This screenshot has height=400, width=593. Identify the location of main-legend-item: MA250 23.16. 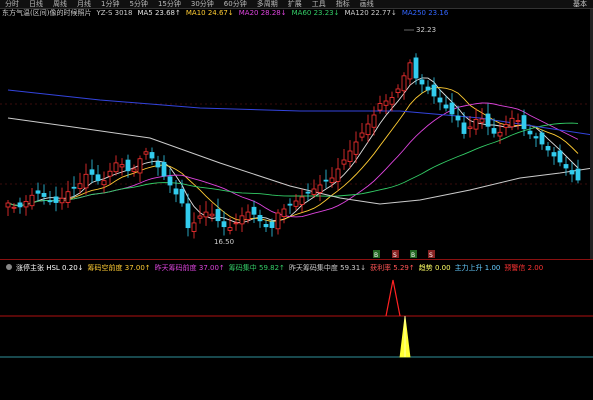
(425, 13).